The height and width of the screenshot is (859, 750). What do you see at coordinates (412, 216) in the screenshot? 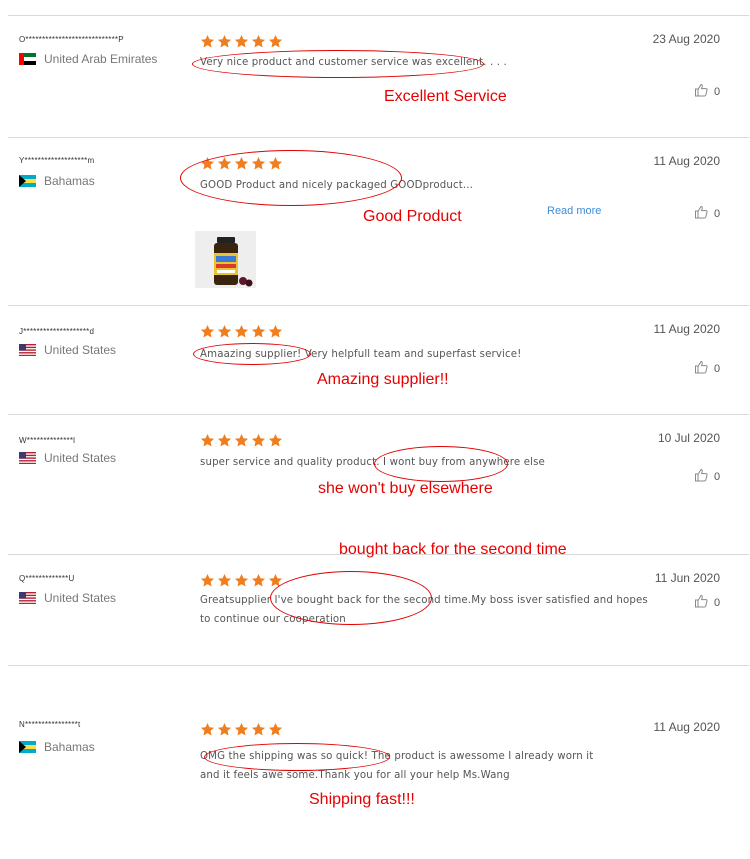
I see `annotation-label: Good Product` at bounding box center [412, 216].